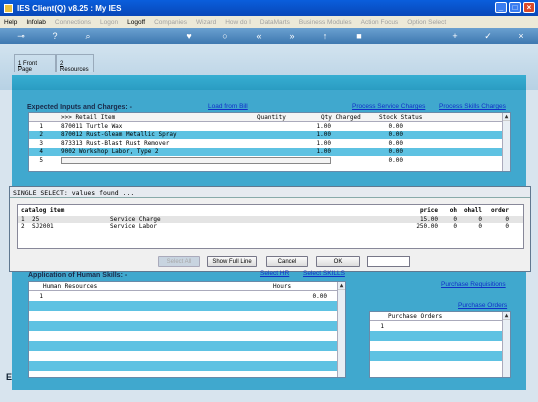  Describe the element at coordinates (10, 22) in the screenshot. I see `menu-help: Help` at that location.